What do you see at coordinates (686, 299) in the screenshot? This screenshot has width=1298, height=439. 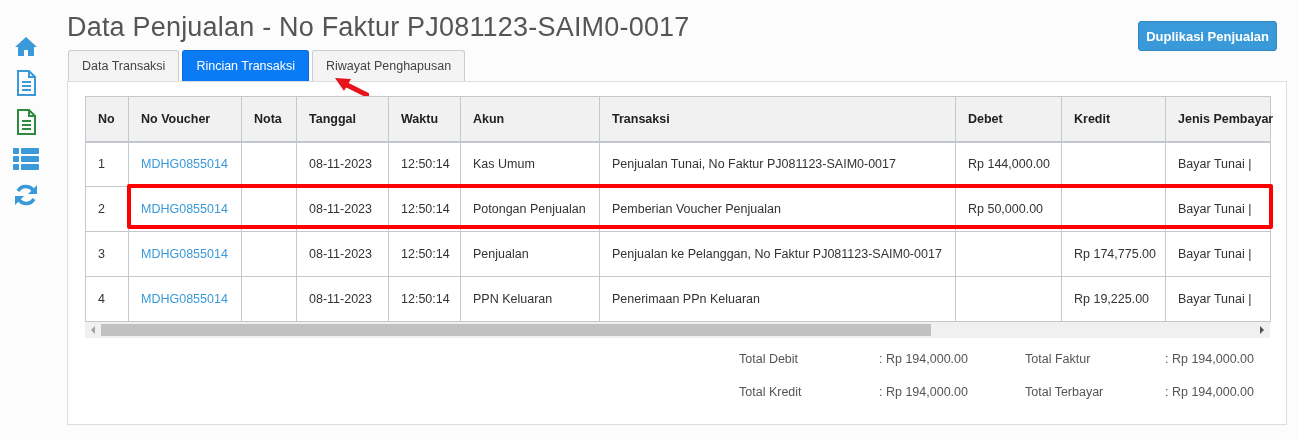 I see `table-cell: Penerimaan PPn Keluaran` at bounding box center [686, 299].